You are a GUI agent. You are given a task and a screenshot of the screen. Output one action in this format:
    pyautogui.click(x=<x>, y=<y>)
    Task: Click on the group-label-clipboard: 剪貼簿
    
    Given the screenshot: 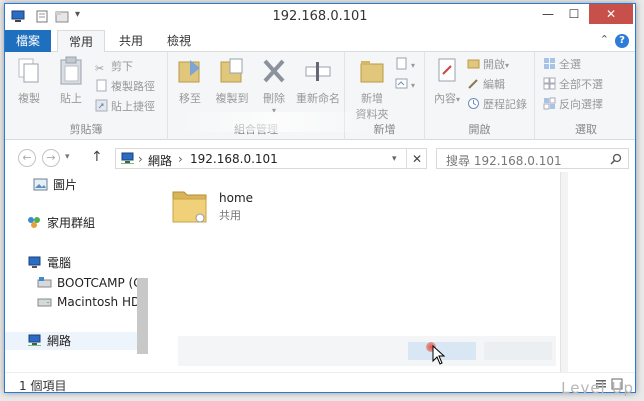 What is the action you would take?
    pyautogui.click(x=86, y=129)
    